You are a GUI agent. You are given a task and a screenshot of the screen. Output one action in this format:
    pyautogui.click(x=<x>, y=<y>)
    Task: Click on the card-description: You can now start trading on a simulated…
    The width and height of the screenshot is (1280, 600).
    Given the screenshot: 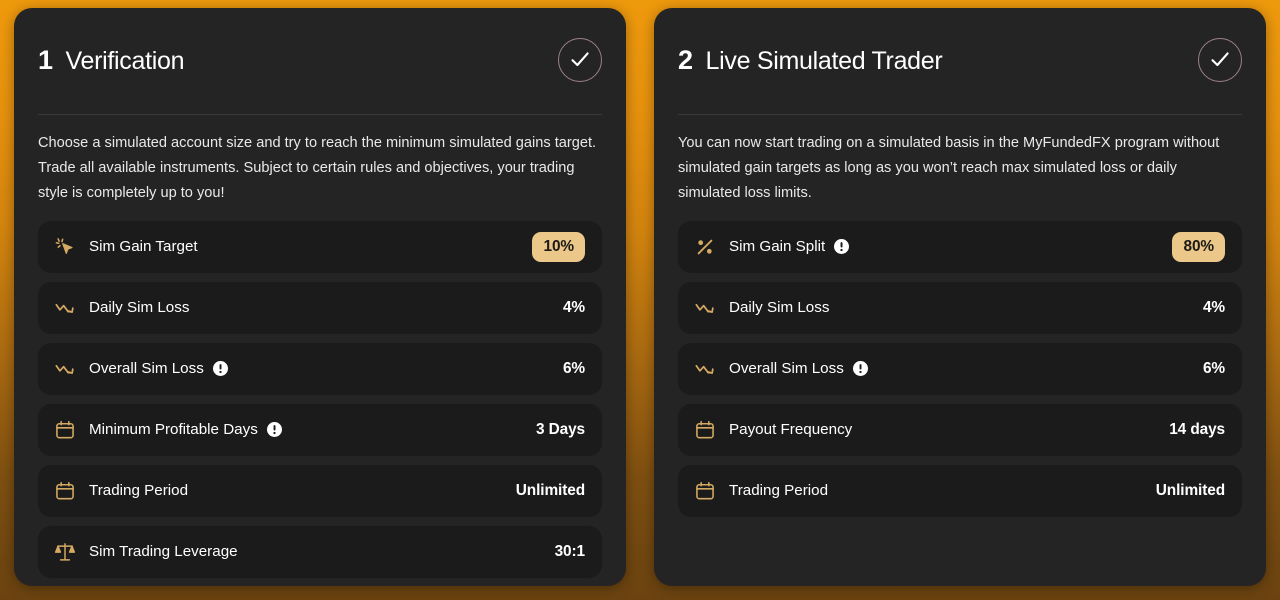 What is the action you would take?
    pyautogui.click(x=949, y=168)
    